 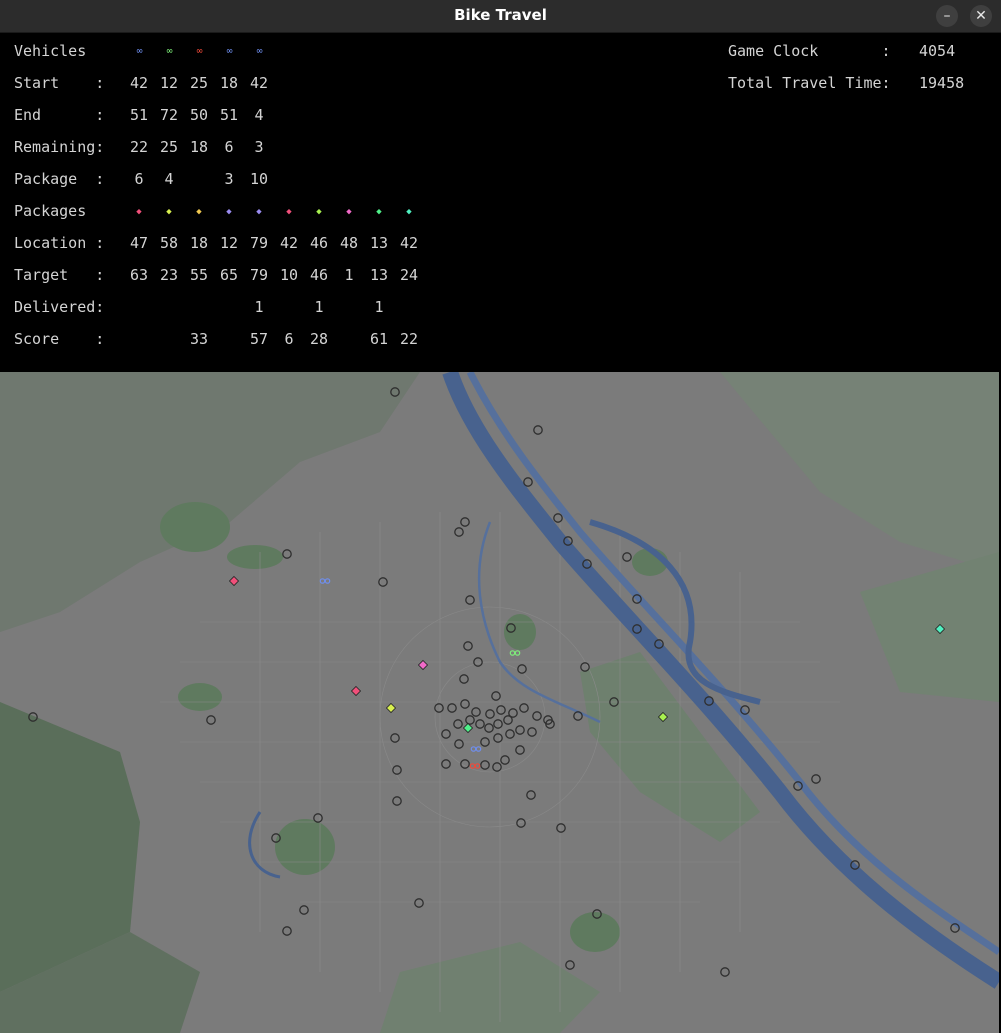 I want to click on start-label: Start :, so click(x=59, y=83).